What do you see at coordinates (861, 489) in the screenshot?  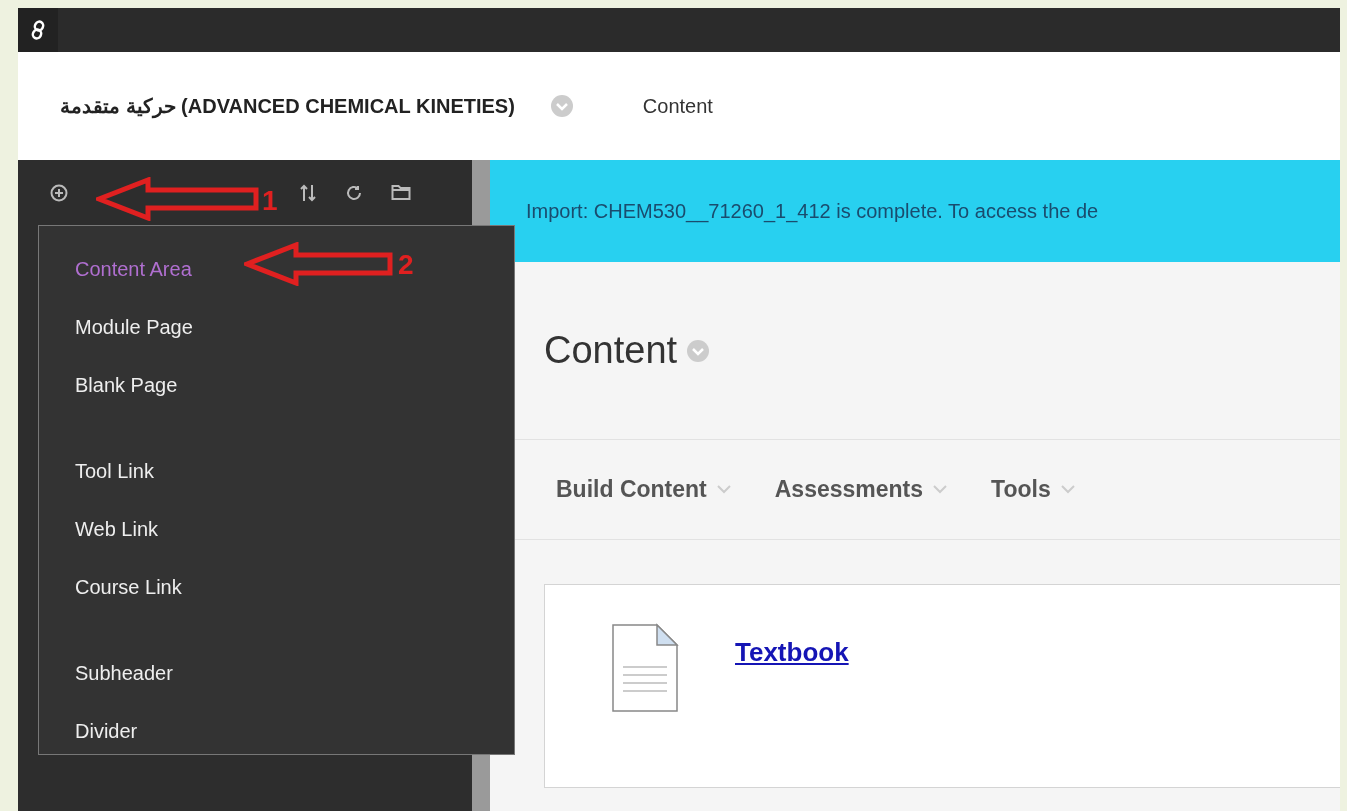 I see `action-menu-button: Assessments` at bounding box center [861, 489].